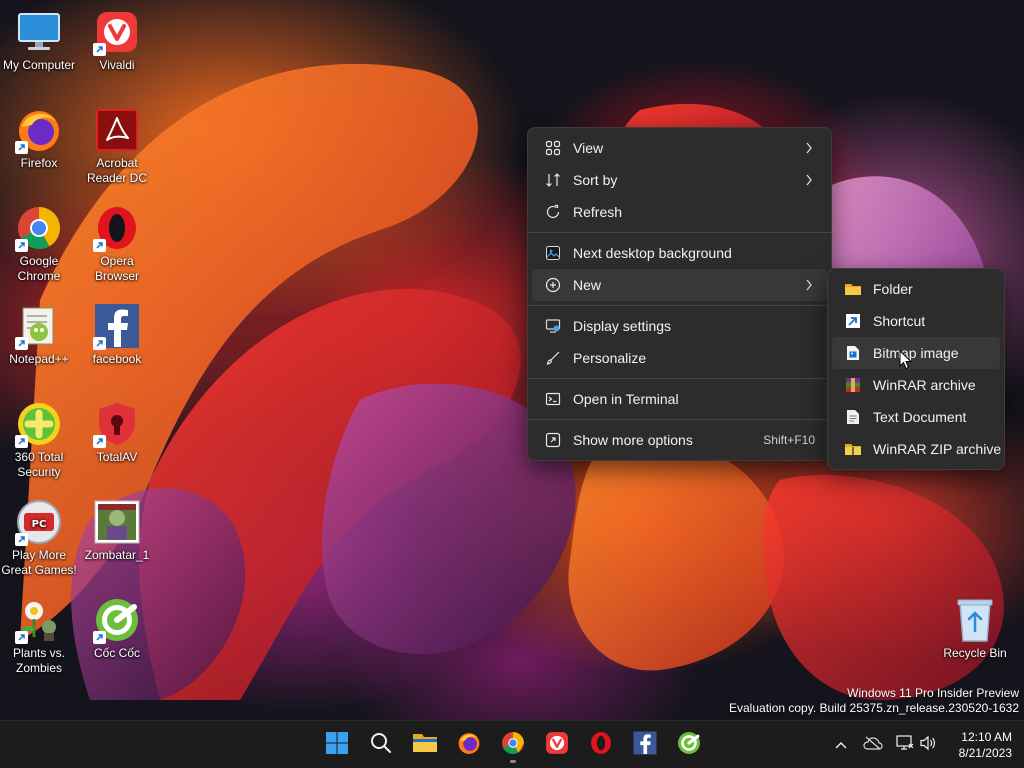 The height and width of the screenshot is (768, 1024). What do you see at coordinates (679, 326) in the screenshot?
I see `menu-item-display-settings: Display settings` at bounding box center [679, 326].